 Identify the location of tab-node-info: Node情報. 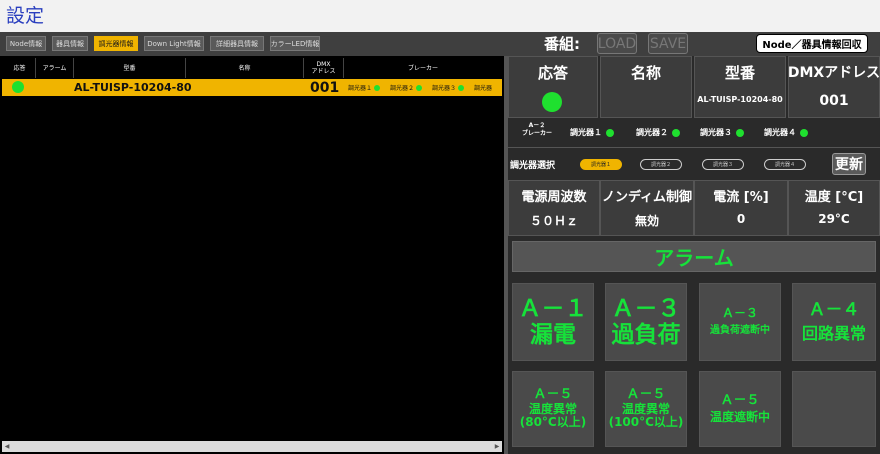
(26, 43).